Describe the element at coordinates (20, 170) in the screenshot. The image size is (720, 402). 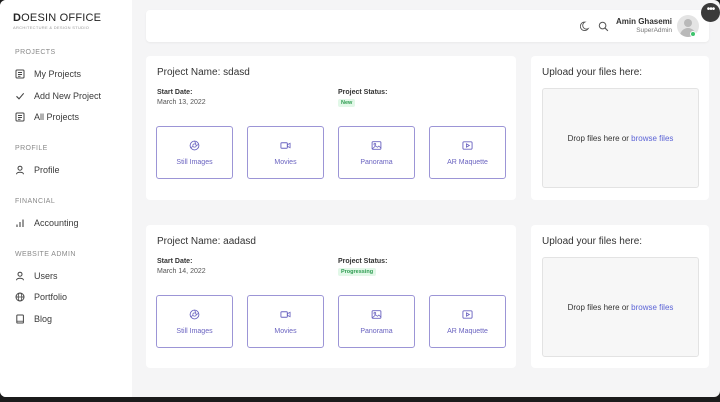
I see `user-icon` at that location.